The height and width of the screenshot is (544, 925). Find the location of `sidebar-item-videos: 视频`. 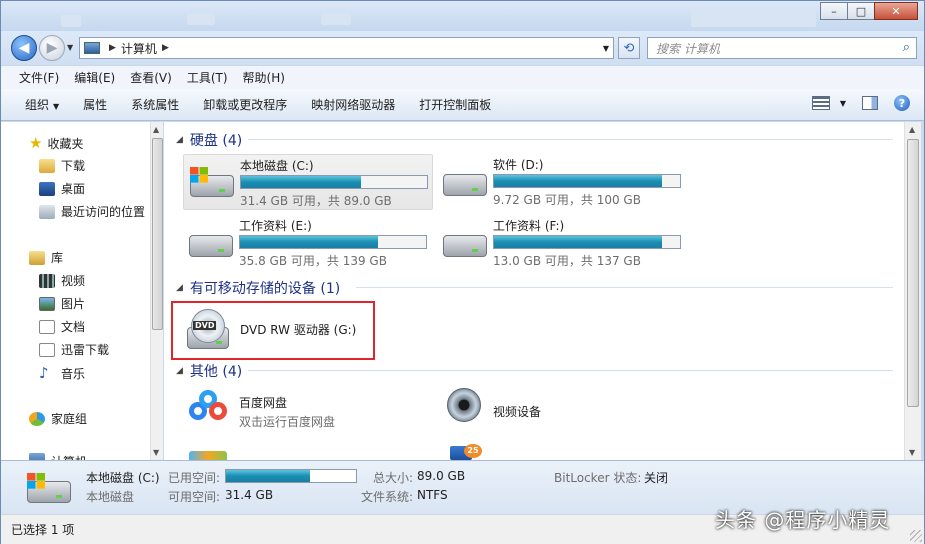

sidebar-item-videos: 视频 is located at coordinates (62, 280).